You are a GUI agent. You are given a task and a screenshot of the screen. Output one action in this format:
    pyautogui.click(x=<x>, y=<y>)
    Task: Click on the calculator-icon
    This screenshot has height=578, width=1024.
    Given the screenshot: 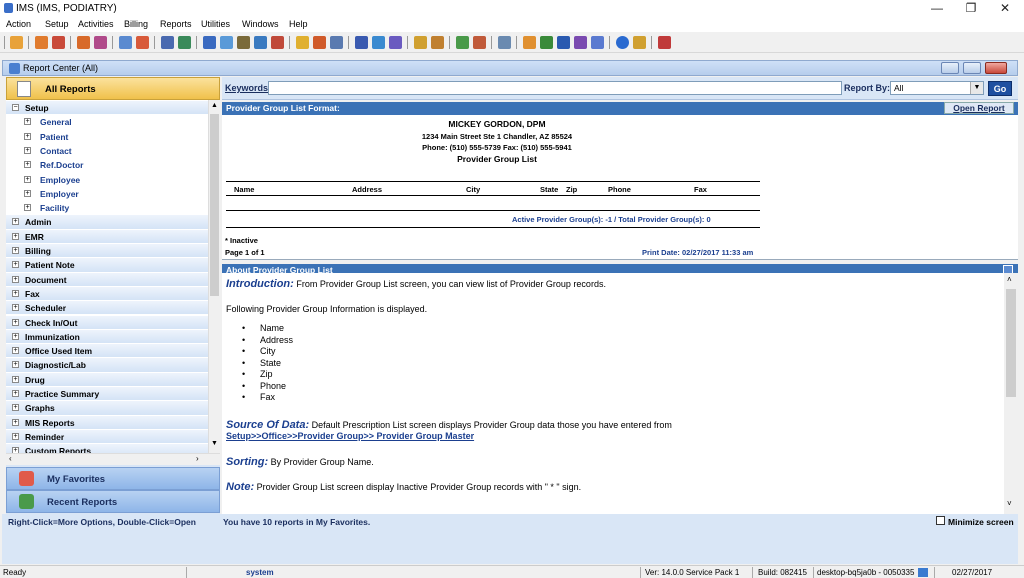 What is the action you would take?
    pyautogui.click(x=597, y=42)
    